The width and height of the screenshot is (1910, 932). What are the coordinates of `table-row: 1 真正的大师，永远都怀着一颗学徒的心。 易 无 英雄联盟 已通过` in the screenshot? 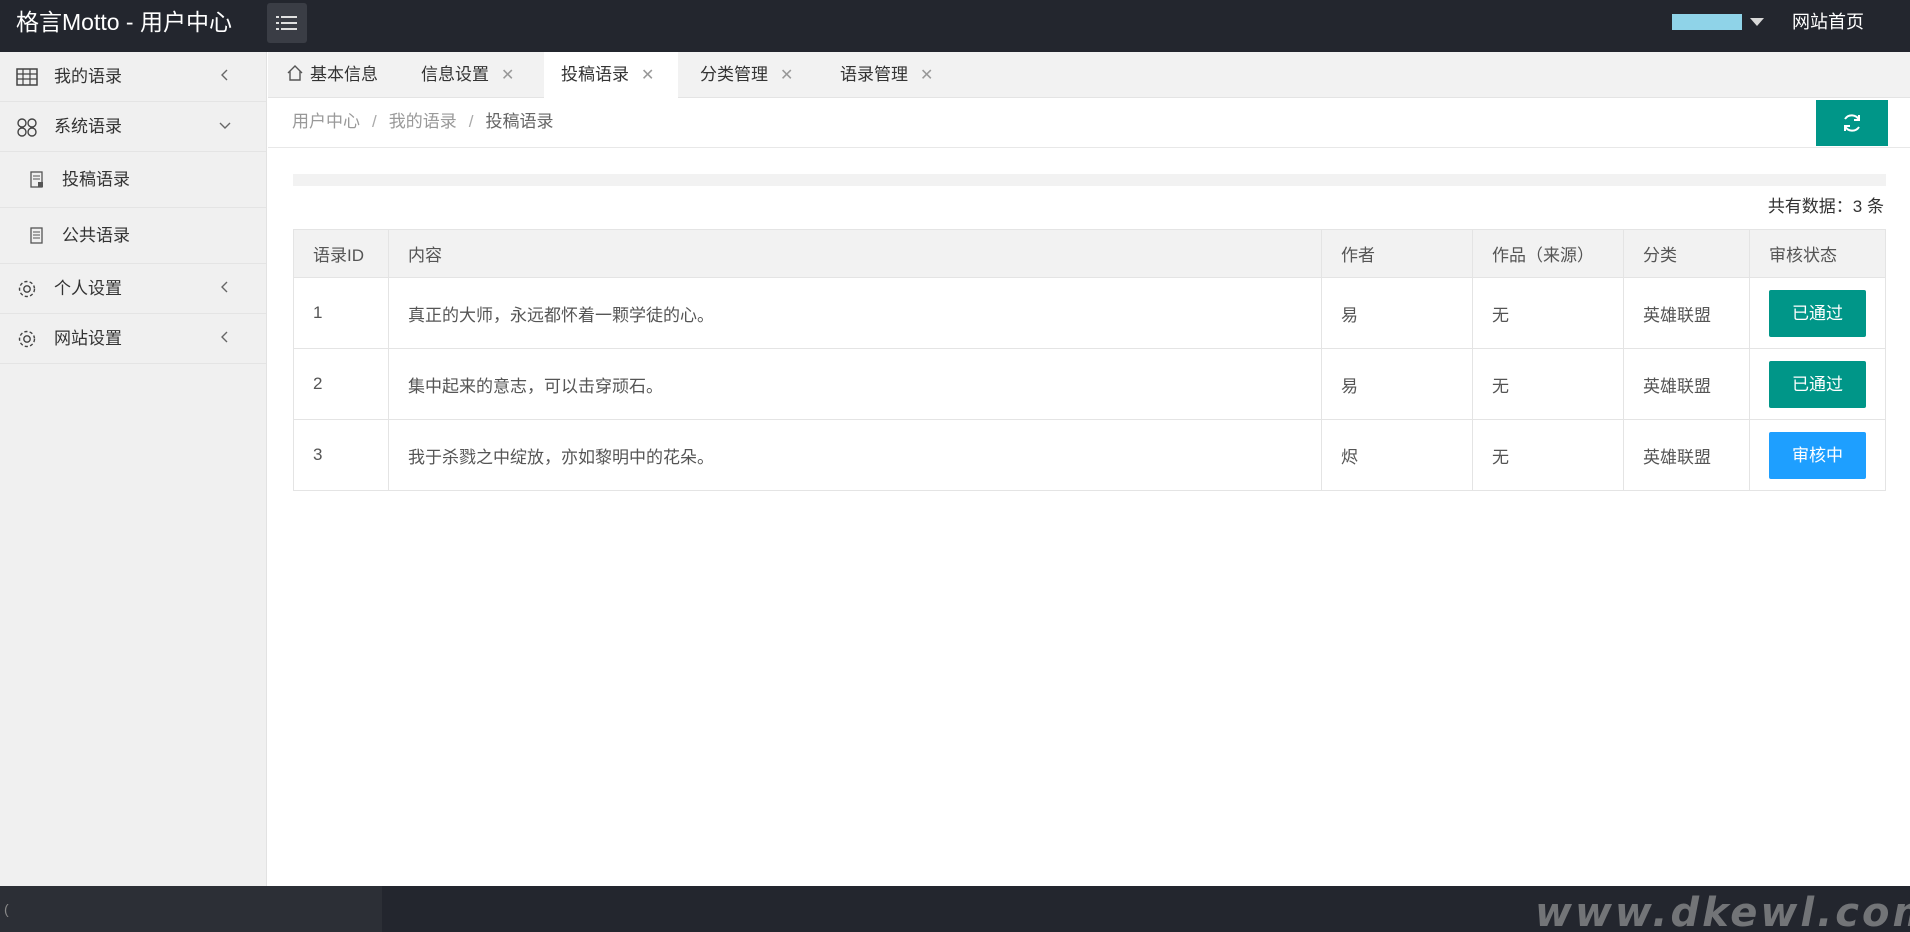 It's located at (1089, 313).